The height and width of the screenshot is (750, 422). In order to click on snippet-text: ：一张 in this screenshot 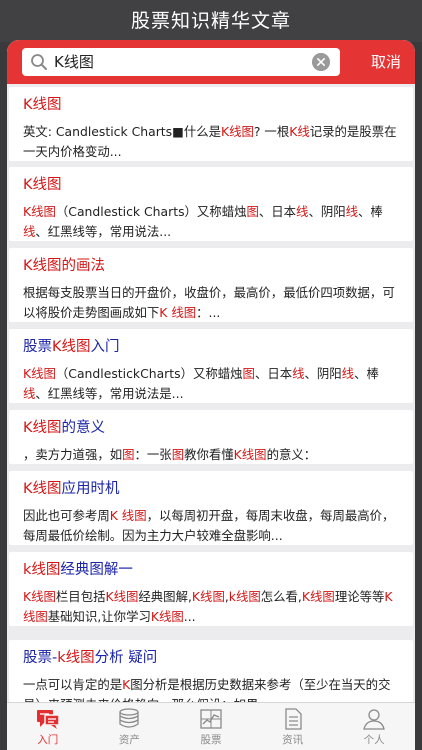, I will do `click(153, 454)`.